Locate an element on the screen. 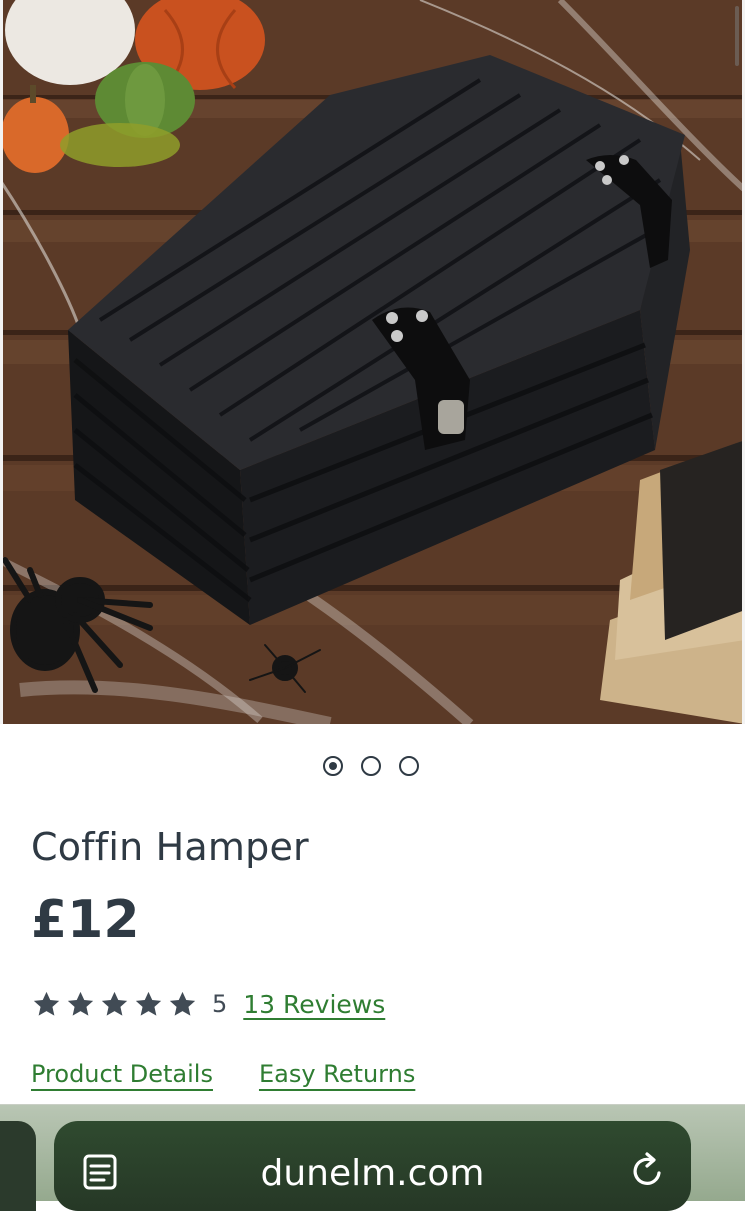  product-title: Coffin Hamper is located at coordinates (170, 847).